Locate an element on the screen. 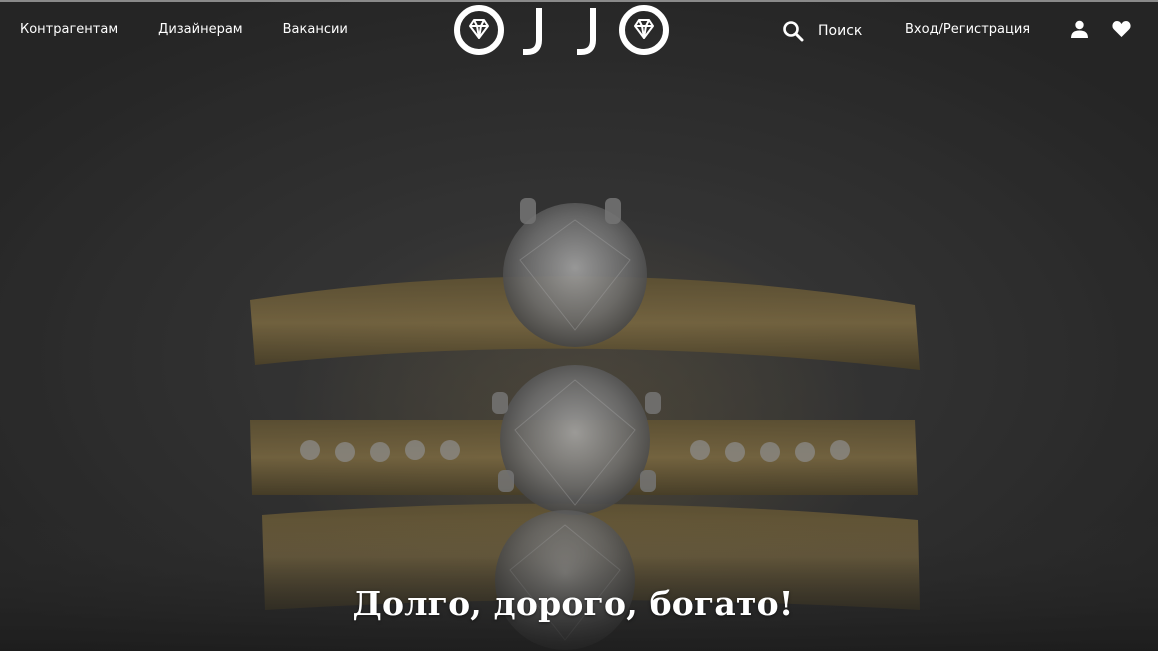 The image size is (1158, 651). user-icon is located at coordinates (1079, 29).